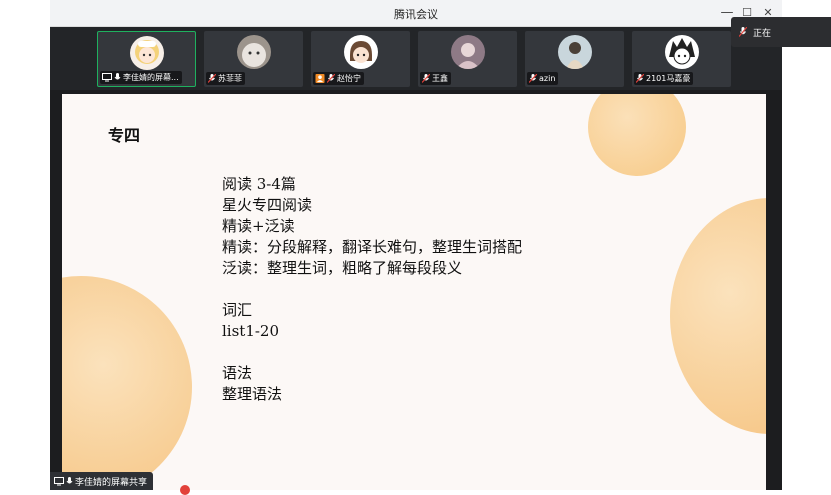  I want to click on participant-strip: 李佳婧的屏幕... 苏菲菲 赵怡宁 王鑫 azin 2101马嘉豪, so click(416, 58).